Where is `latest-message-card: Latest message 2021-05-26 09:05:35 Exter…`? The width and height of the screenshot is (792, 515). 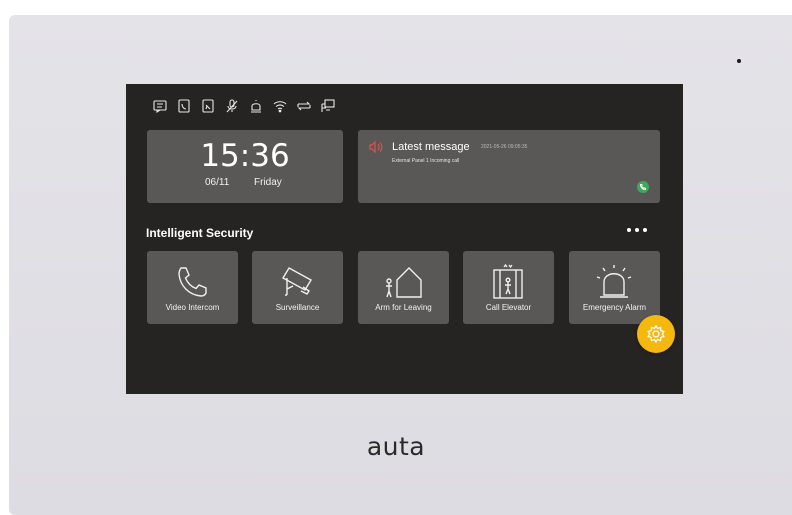 latest-message-card: Latest message 2021-05-26 09:05:35 Exter… is located at coordinates (509, 166).